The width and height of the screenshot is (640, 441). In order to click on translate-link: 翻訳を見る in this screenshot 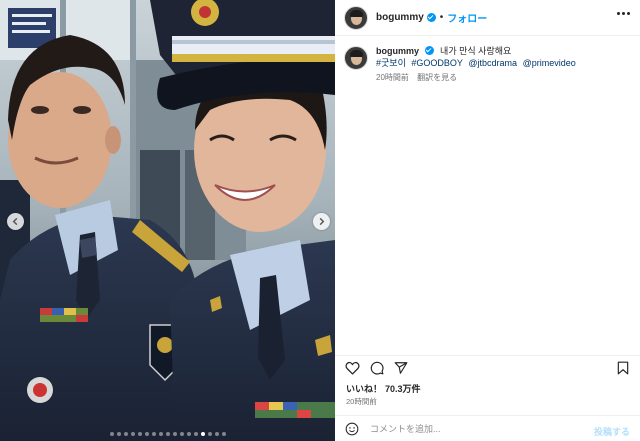, I will do `click(437, 77)`.